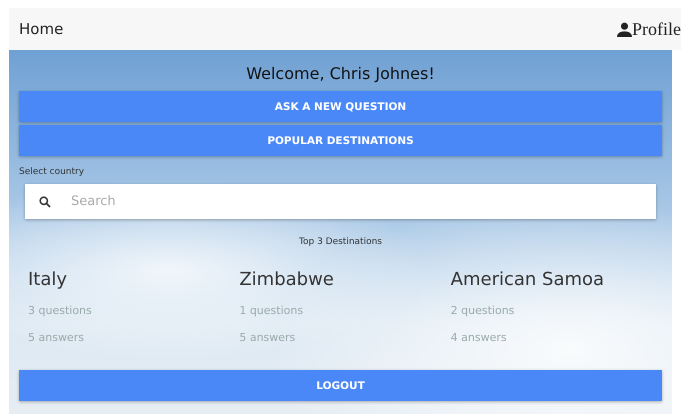 Image resolution: width=681 pixels, height=414 pixels. I want to click on question-count: 3 questions, so click(60, 310).